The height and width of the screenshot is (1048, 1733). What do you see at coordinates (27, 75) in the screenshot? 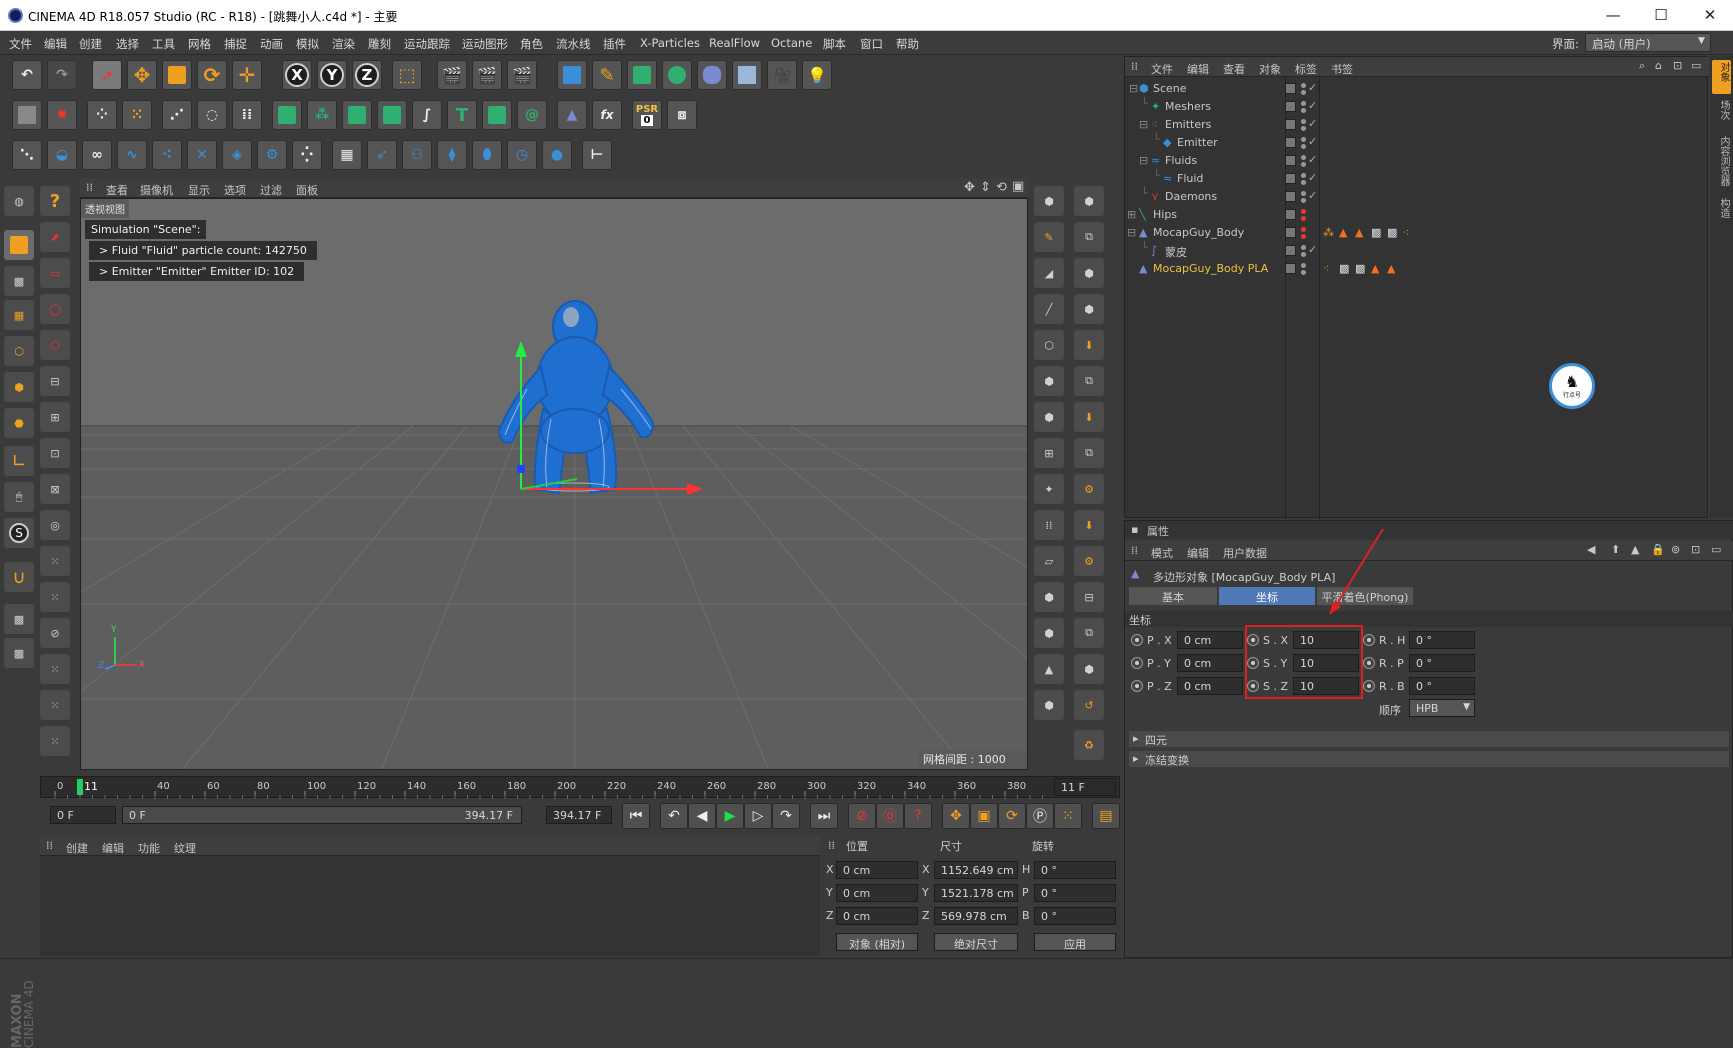
I see `undo-button: ↶` at bounding box center [27, 75].